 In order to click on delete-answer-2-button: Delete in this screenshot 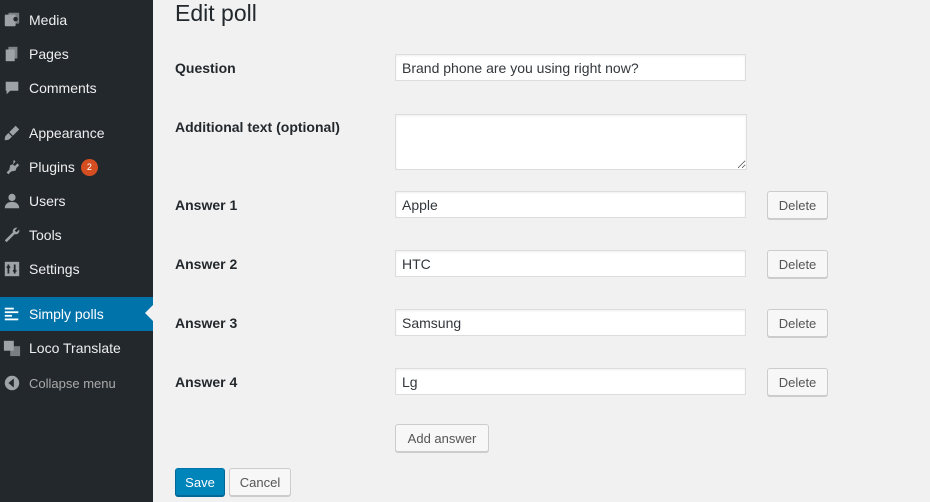, I will do `click(797, 264)`.